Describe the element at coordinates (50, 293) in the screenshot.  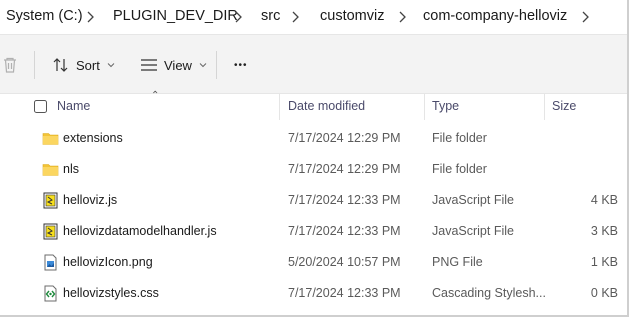
I see `css-file-icon` at that location.